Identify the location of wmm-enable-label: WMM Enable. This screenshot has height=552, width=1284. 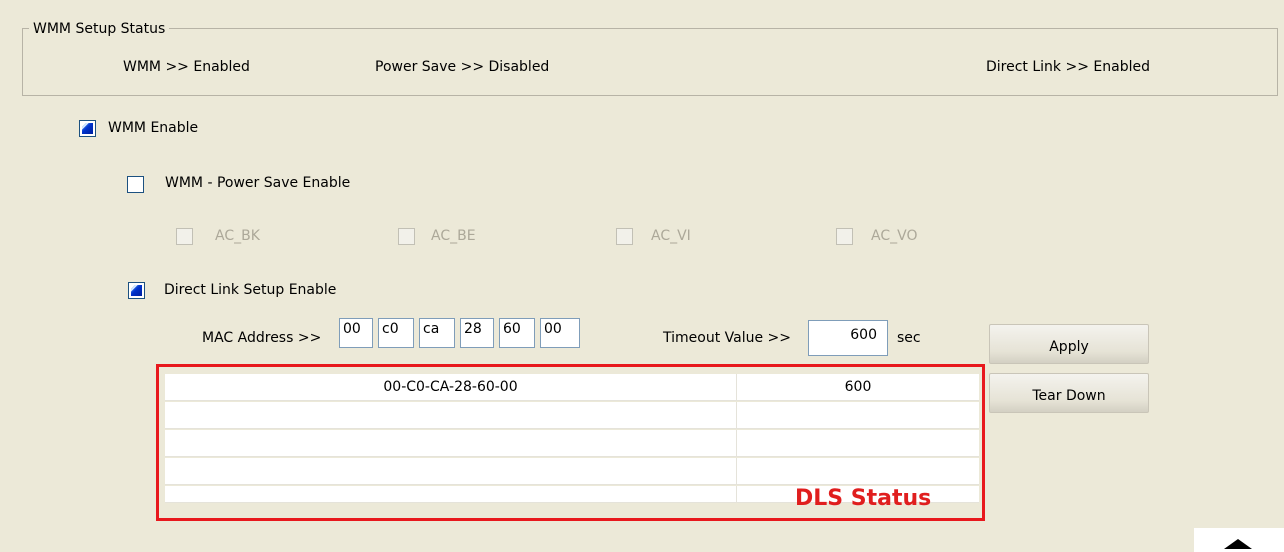
(153, 128).